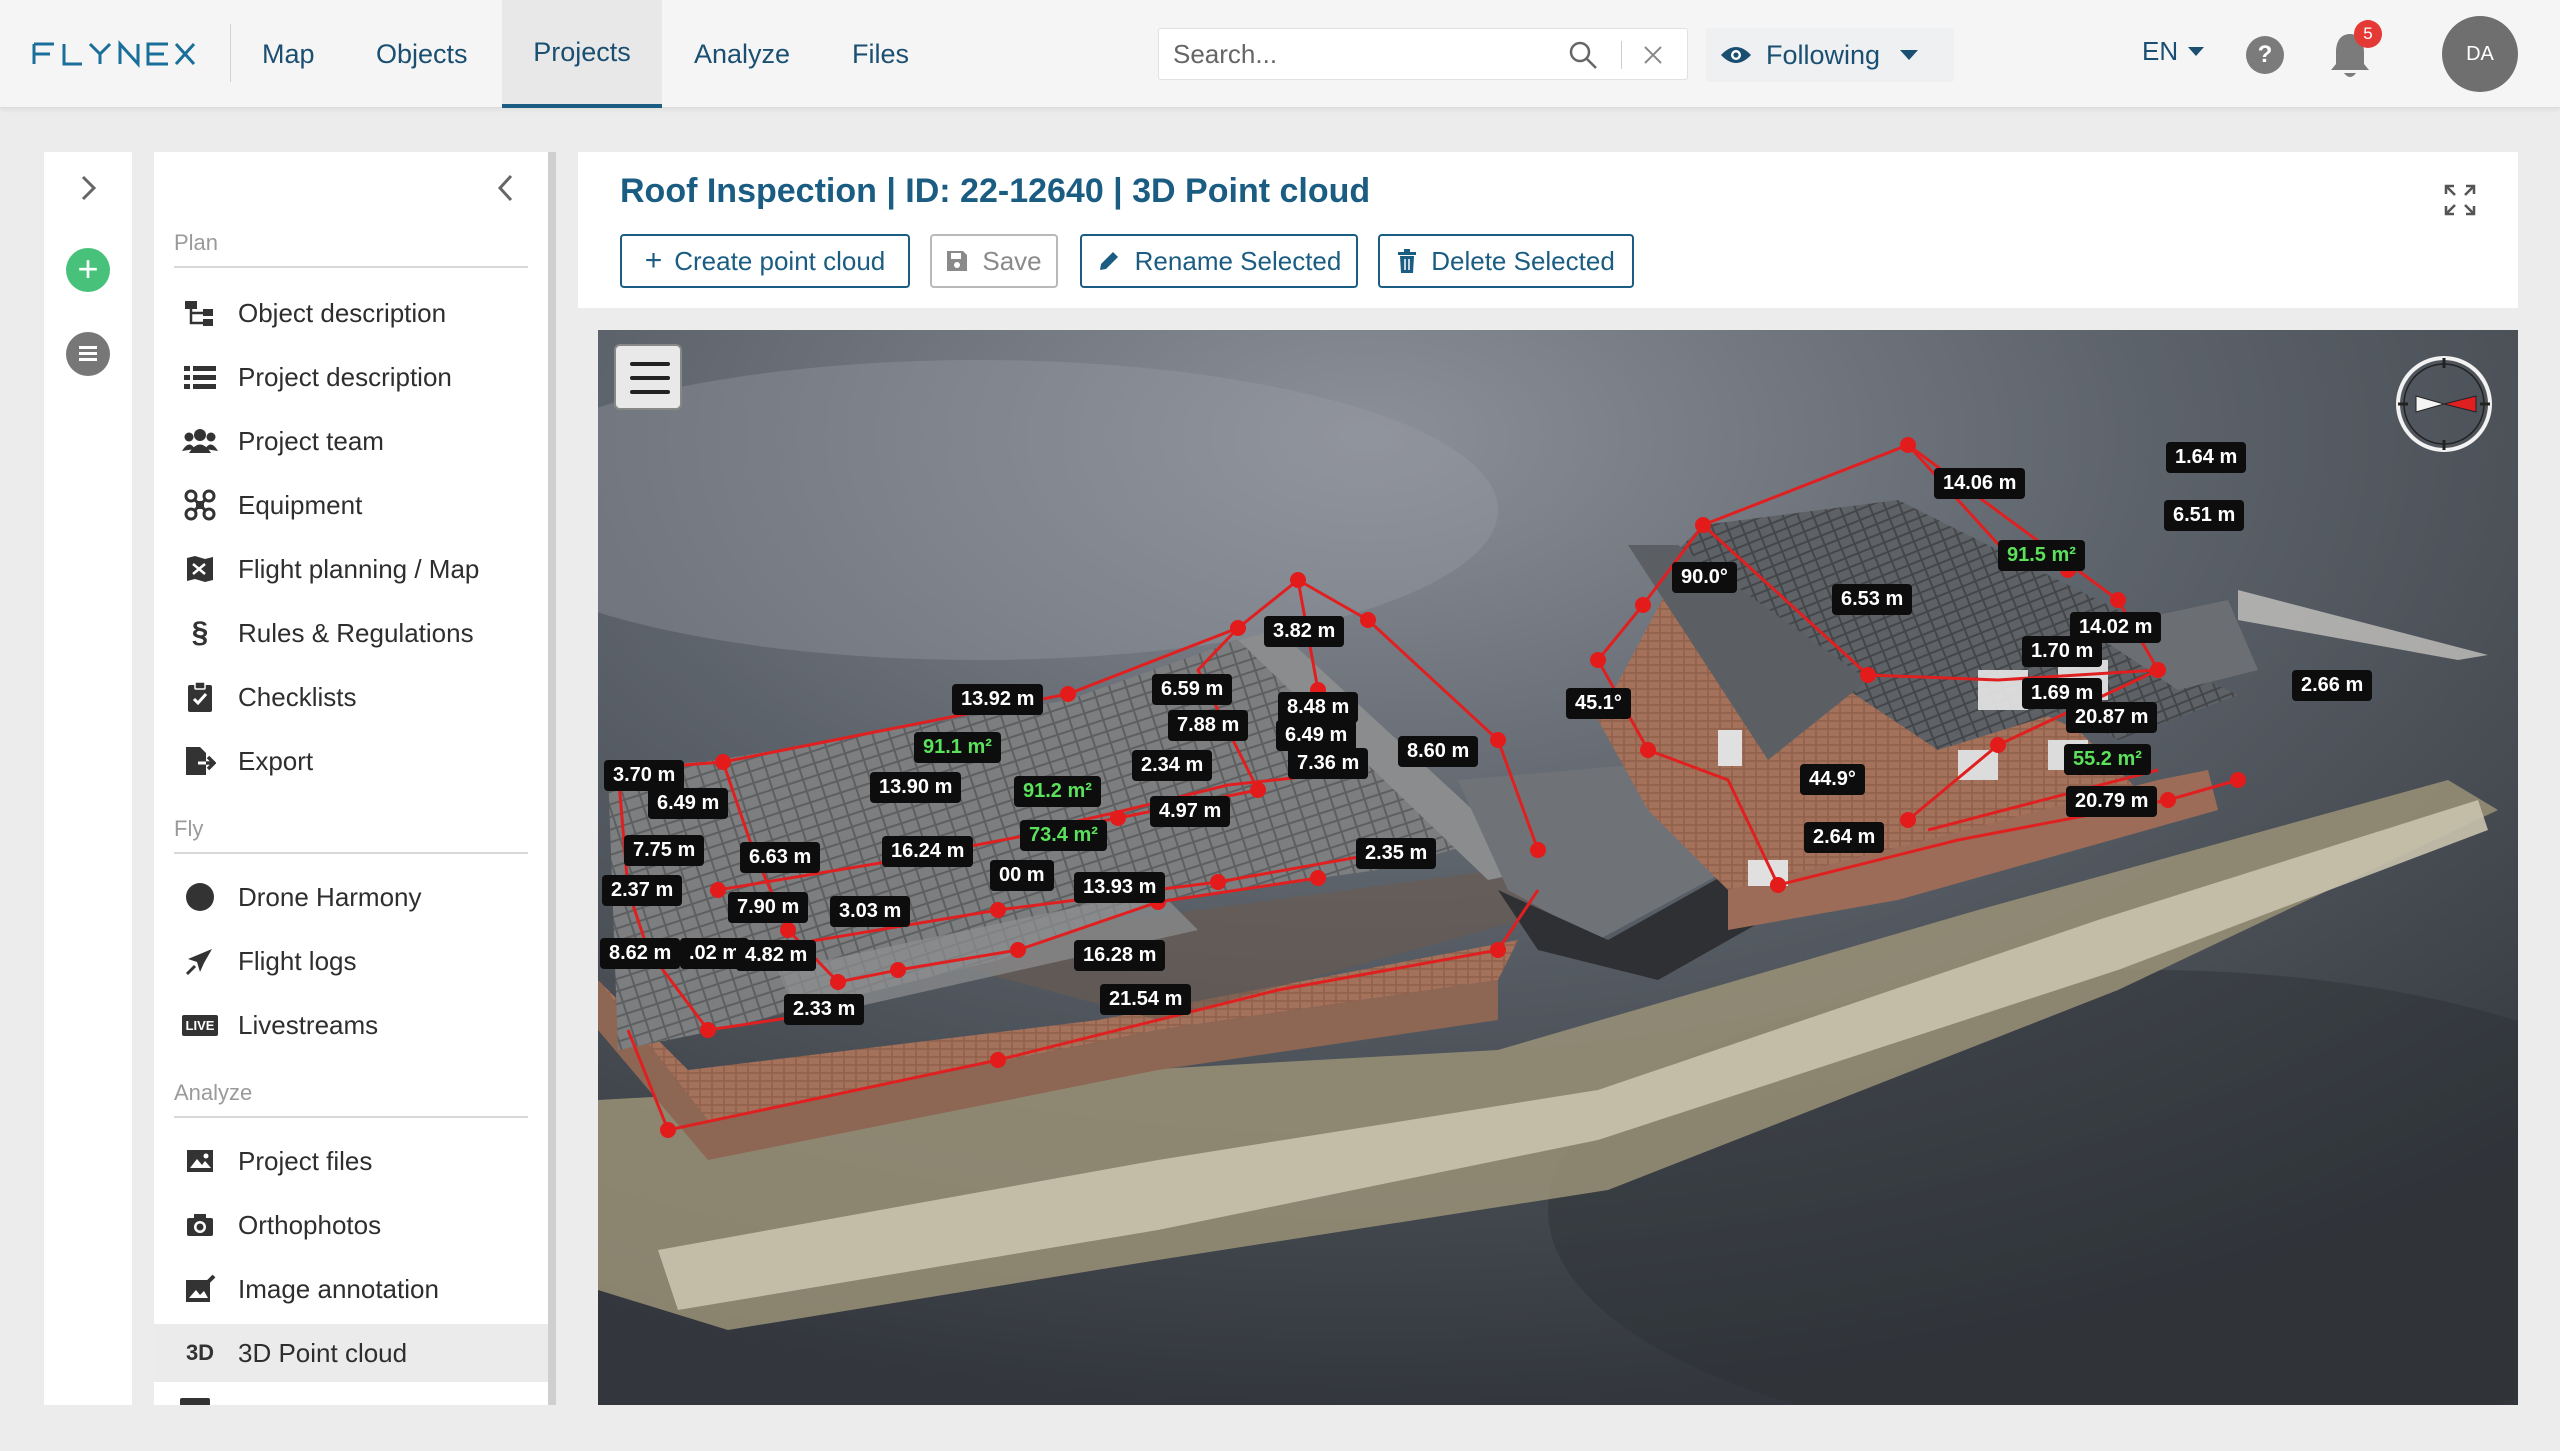 This screenshot has height=1451, width=2560. Describe the element at coordinates (1238, 260) in the screenshot. I see `rename-selected-label: Rename Selected` at that location.